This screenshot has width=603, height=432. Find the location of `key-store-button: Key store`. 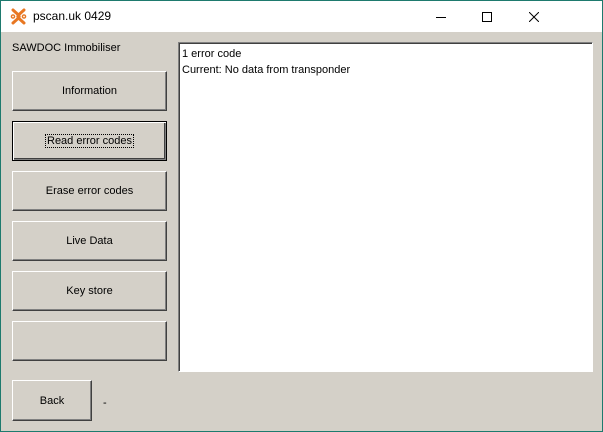

key-store-button: Key store is located at coordinates (89, 291).